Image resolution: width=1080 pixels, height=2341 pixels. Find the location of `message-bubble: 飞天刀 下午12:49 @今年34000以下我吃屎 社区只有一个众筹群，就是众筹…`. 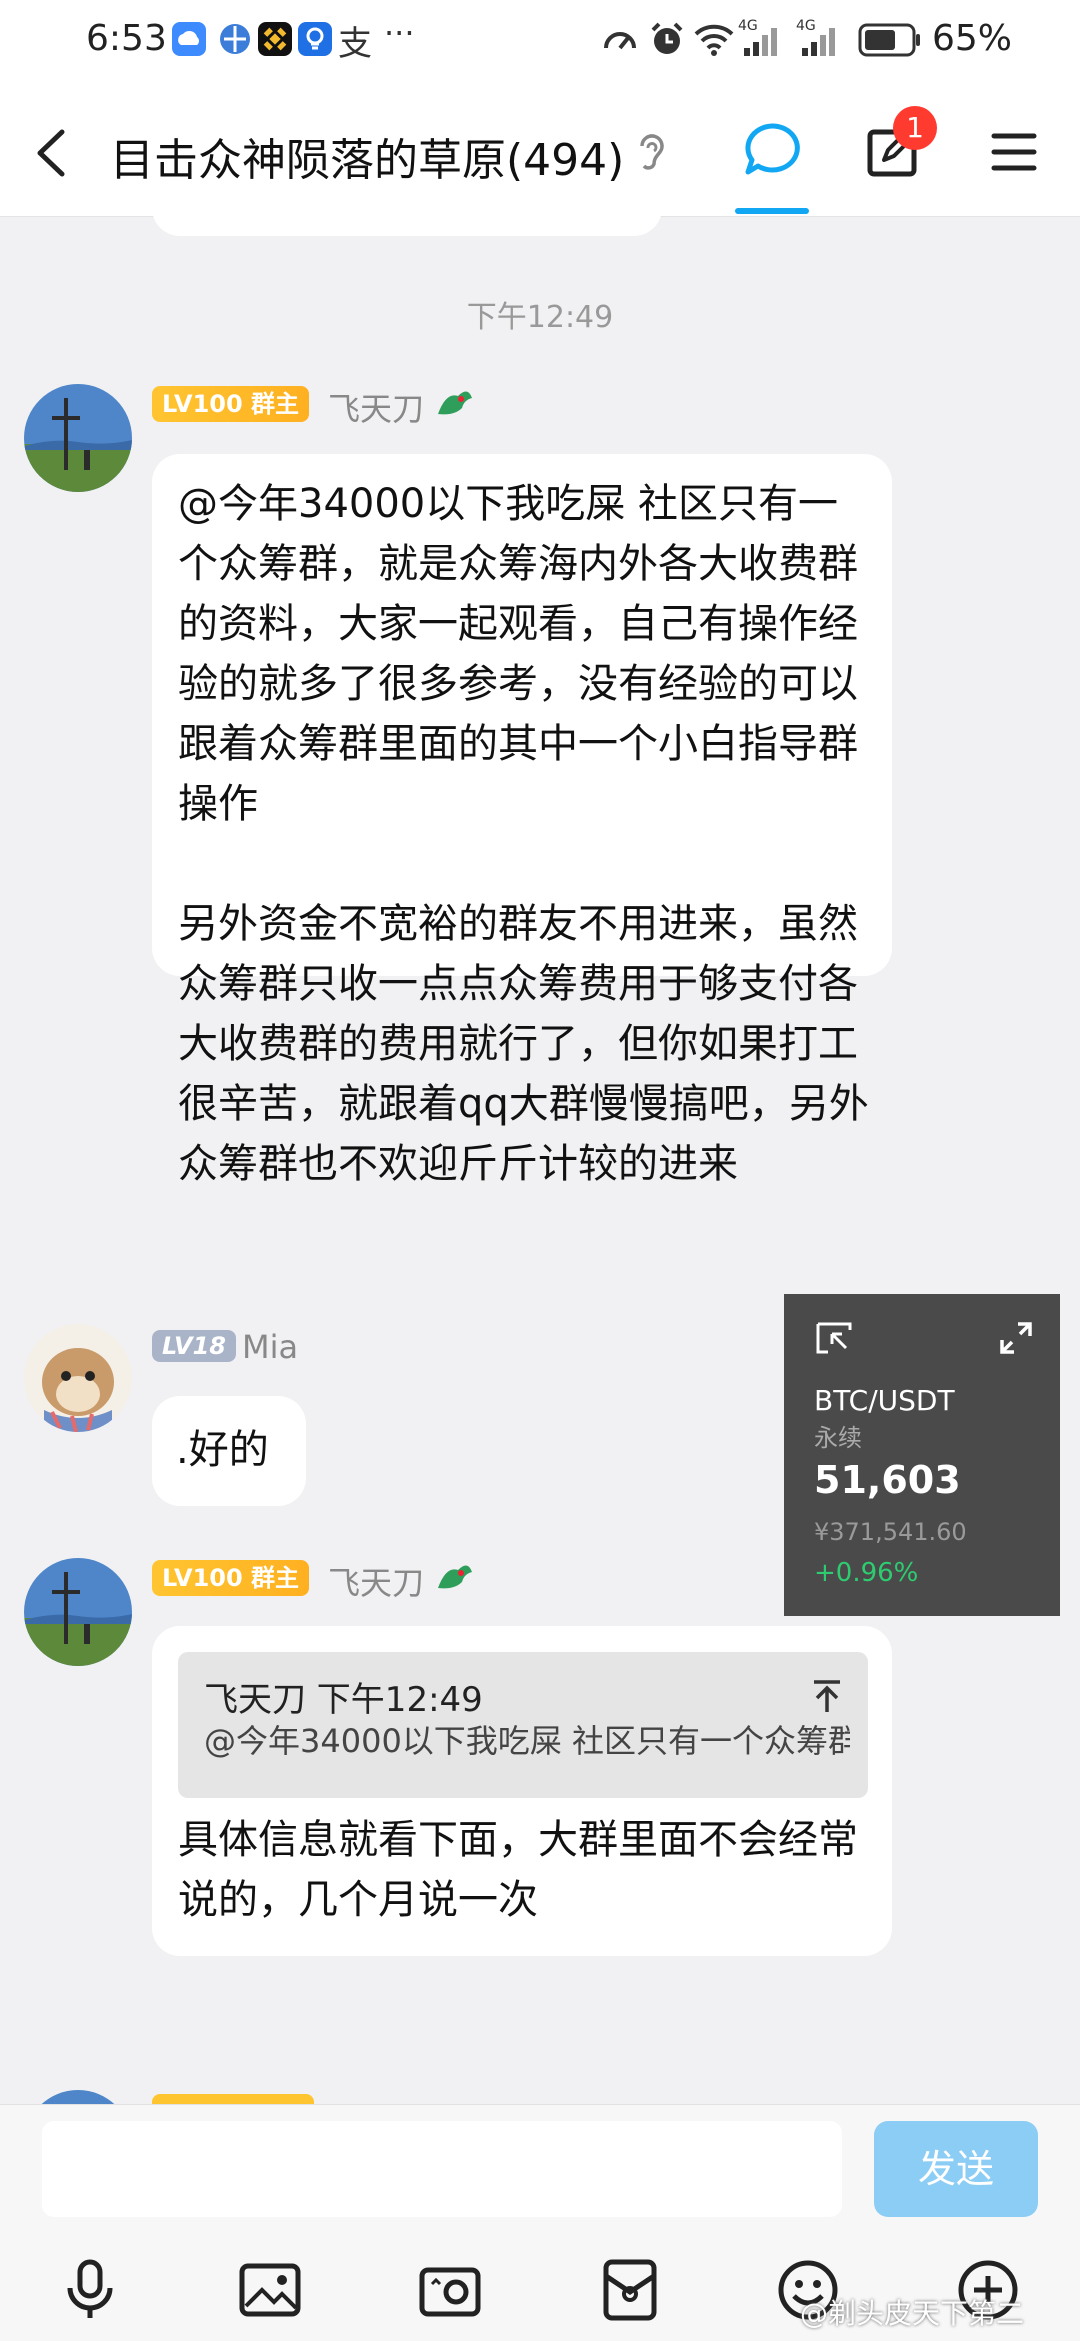

message-bubble: 飞天刀 下午12:49 @今年34000以下我吃屎 社区只有一个众筹群，就是众筹… is located at coordinates (522, 1791).